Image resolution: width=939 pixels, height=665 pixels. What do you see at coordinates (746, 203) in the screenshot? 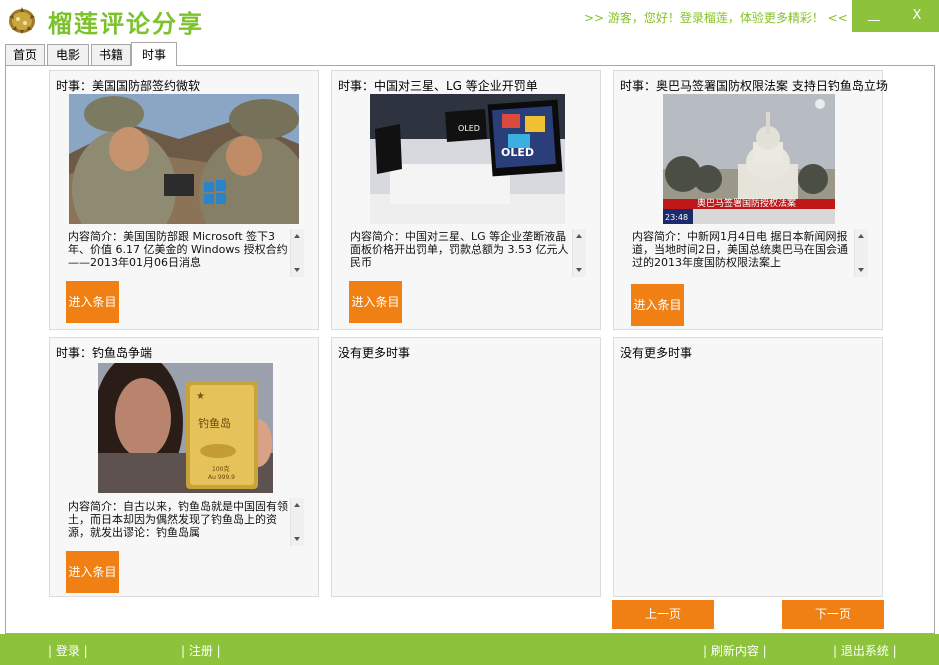
I see `capitol-caption-text: 奥巴马签署国防授权法案` at bounding box center [746, 203].